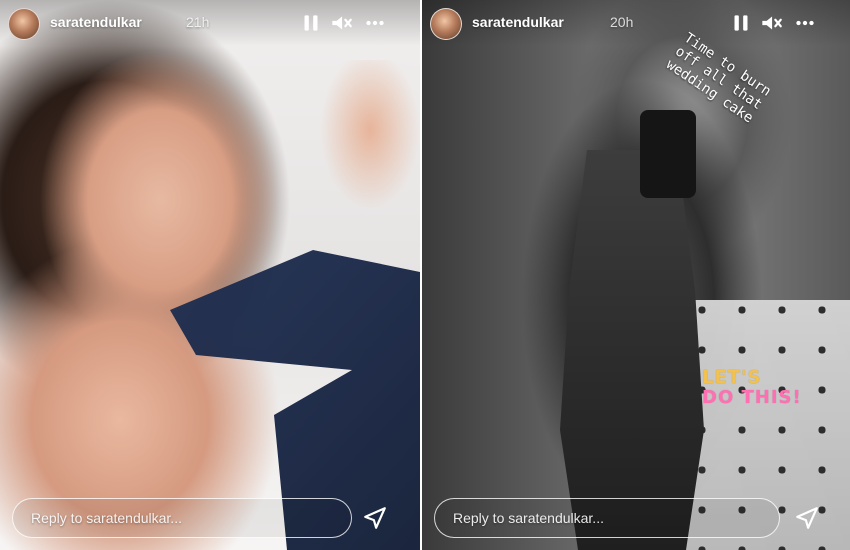 The image size is (850, 550). What do you see at coordinates (198, 22) in the screenshot?
I see `story-time: 21h` at bounding box center [198, 22].